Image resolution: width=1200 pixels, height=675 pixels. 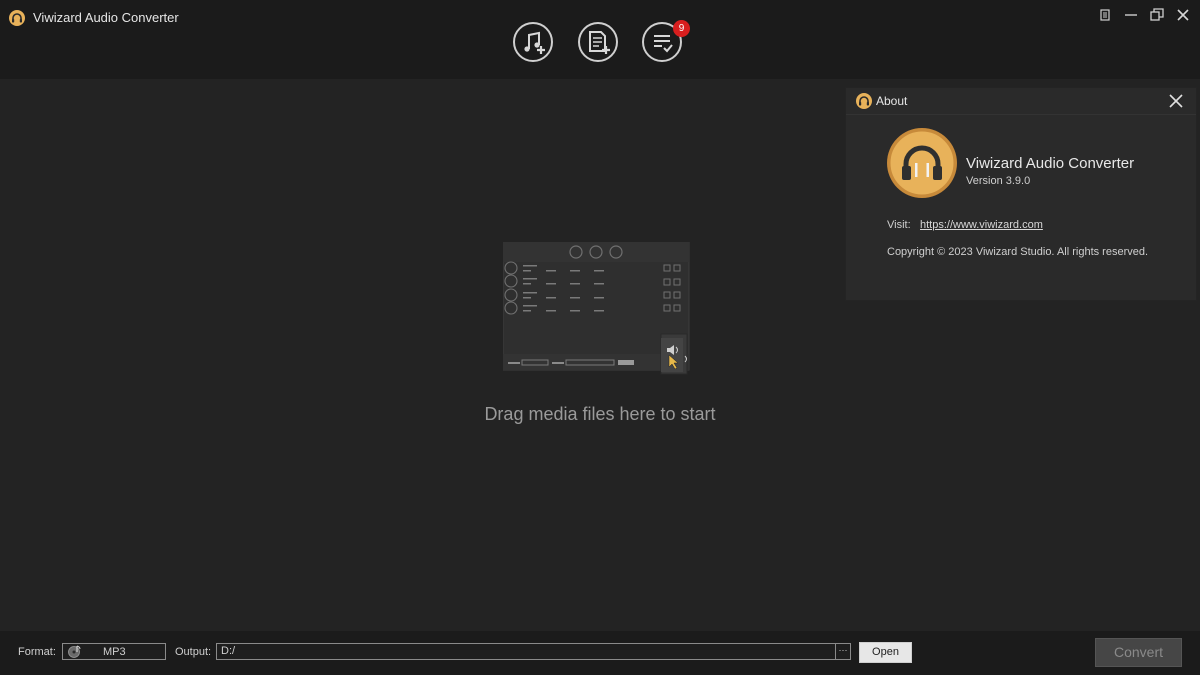 I want to click on product-name: Viwizard Audio Converter, so click(x=1050, y=163).